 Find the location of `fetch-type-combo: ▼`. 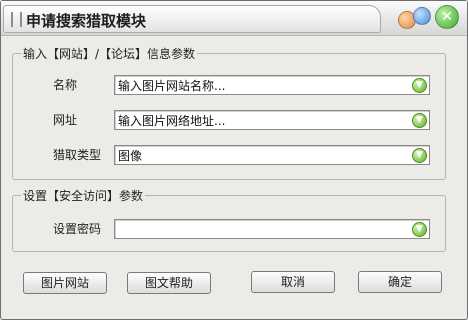

fetch-type-combo: ▼ is located at coordinates (272, 155).